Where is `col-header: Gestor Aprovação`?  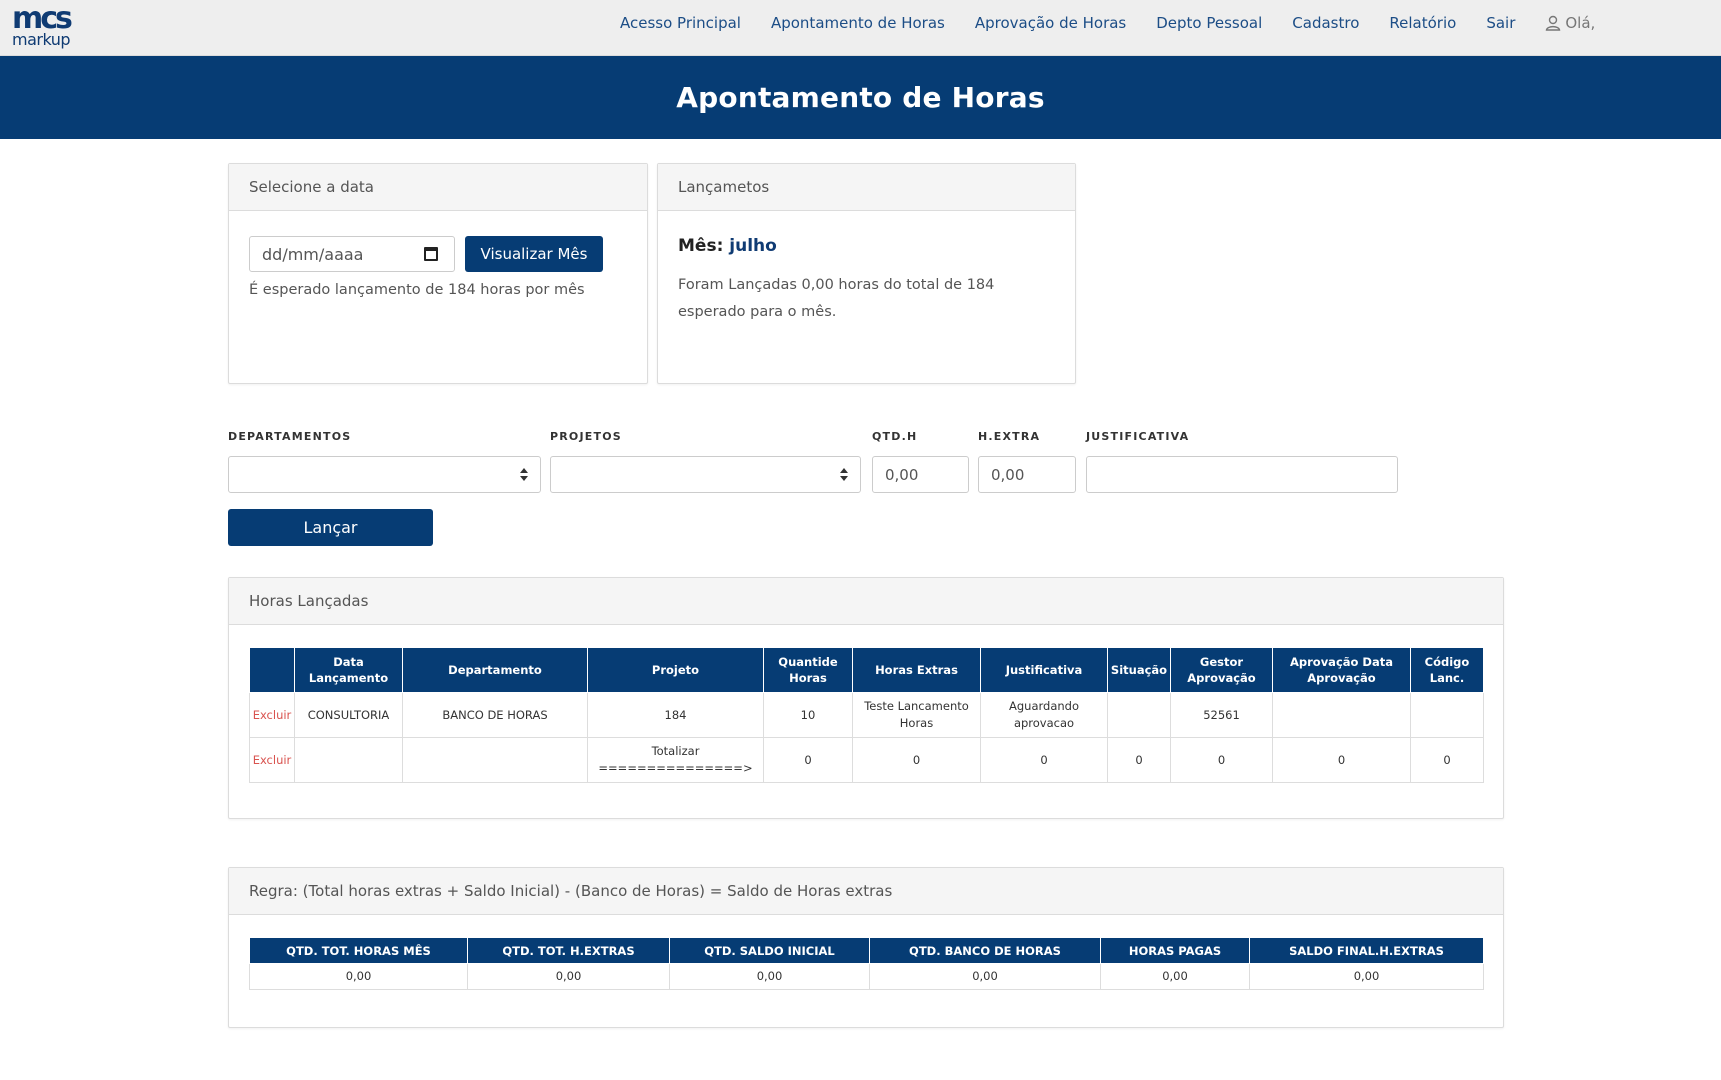 col-header: Gestor Aprovação is located at coordinates (1221, 670).